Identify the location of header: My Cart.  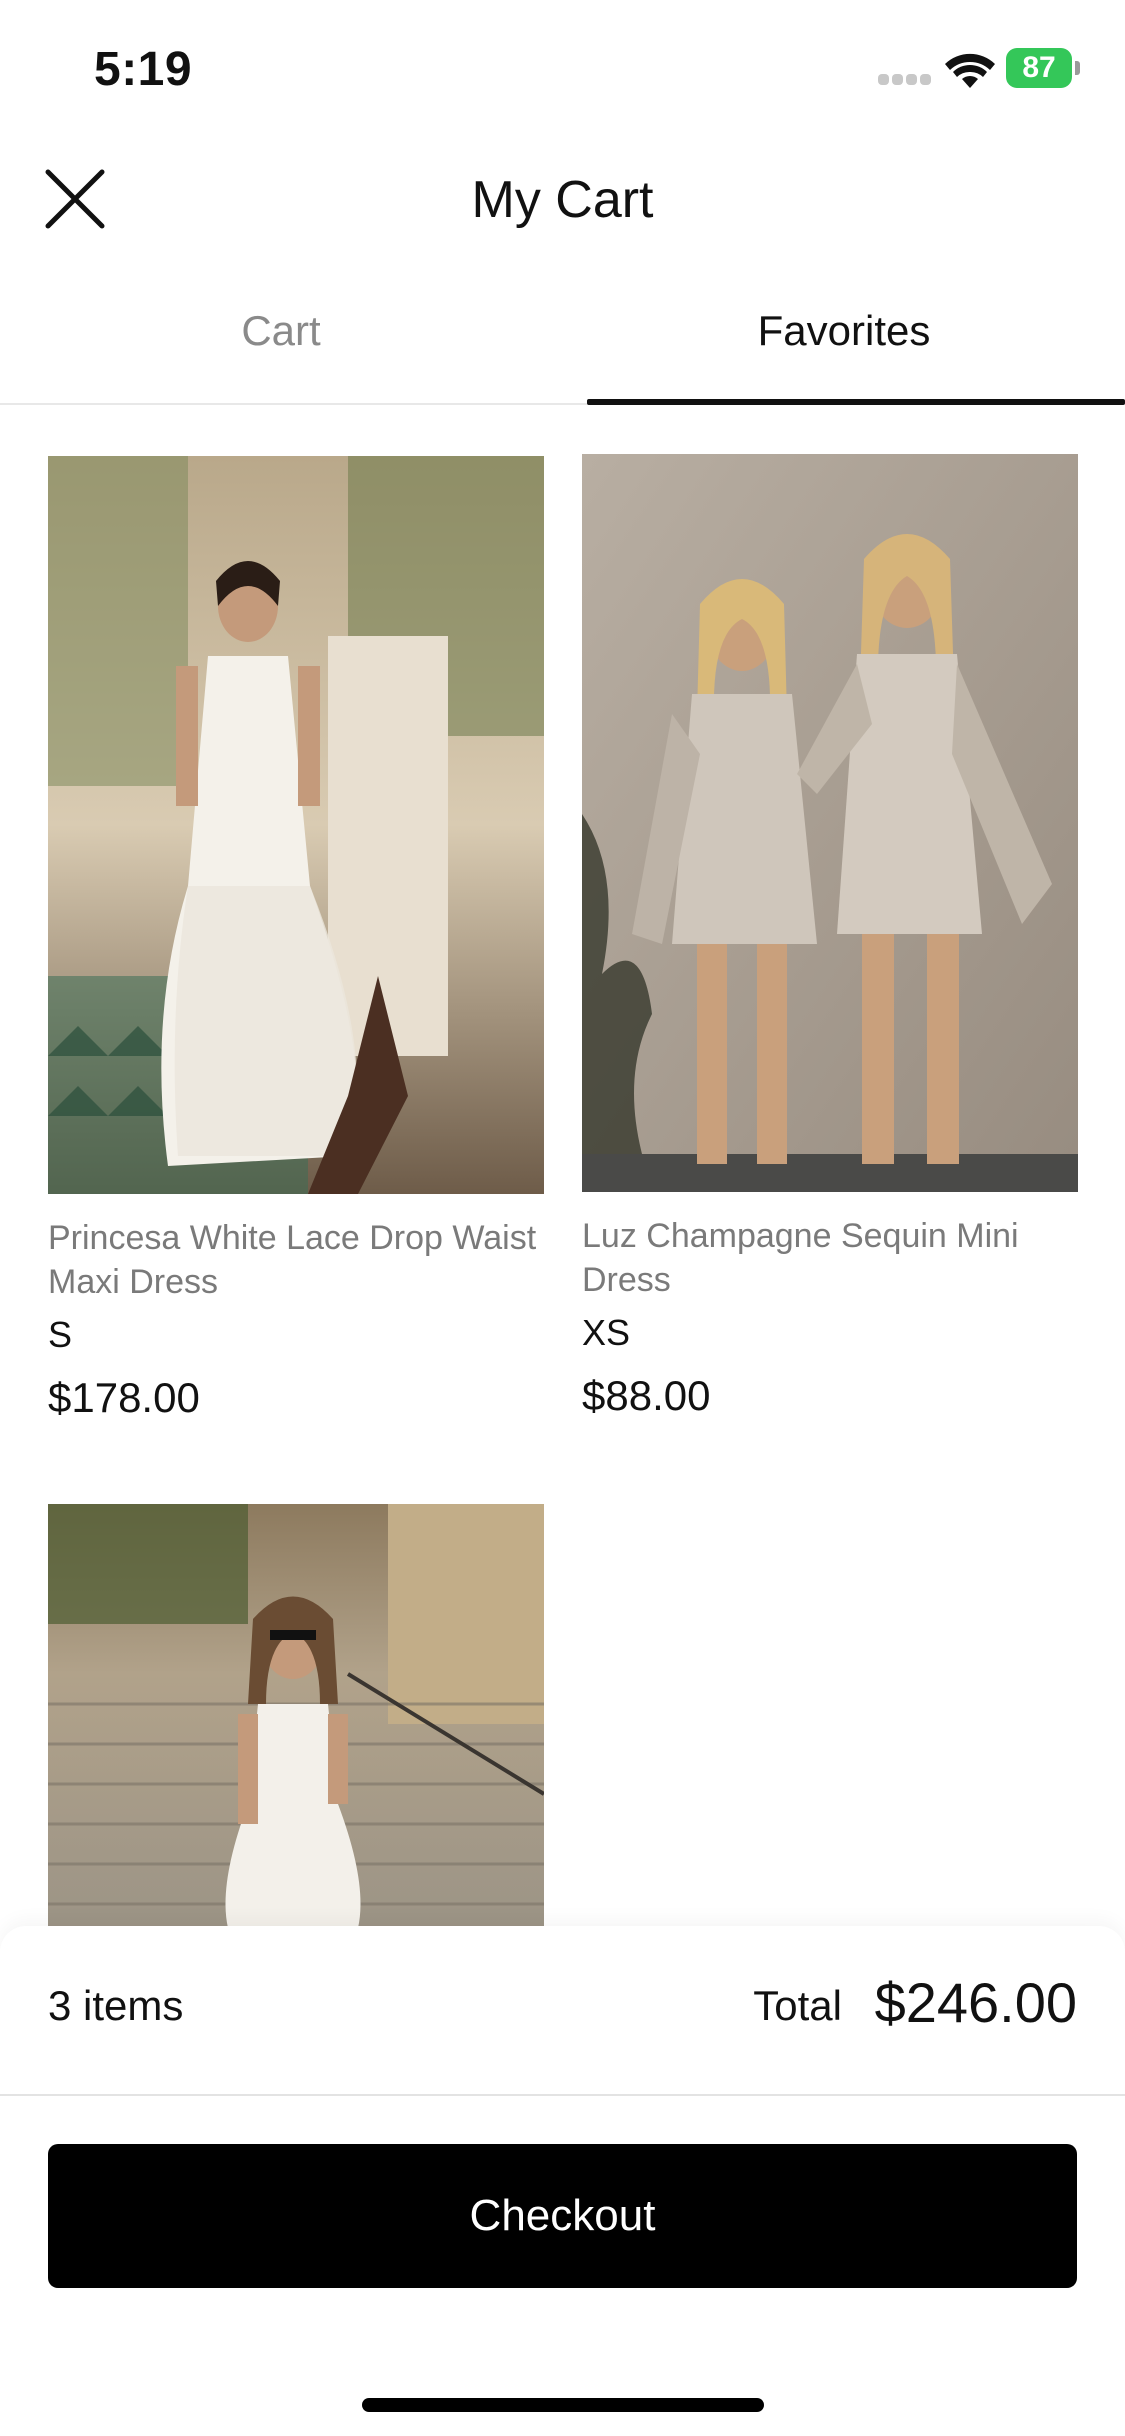
(562, 200).